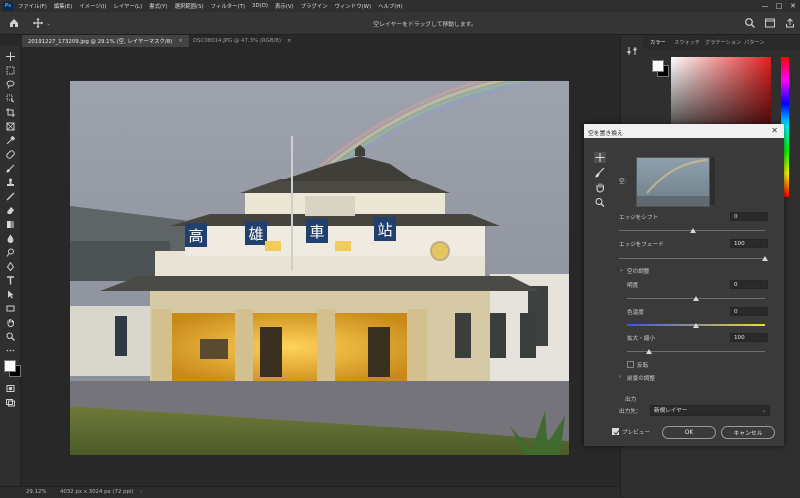  Describe the element at coordinates (10, 388) in the screenshot. I see `quick-mask-icon` at that location.